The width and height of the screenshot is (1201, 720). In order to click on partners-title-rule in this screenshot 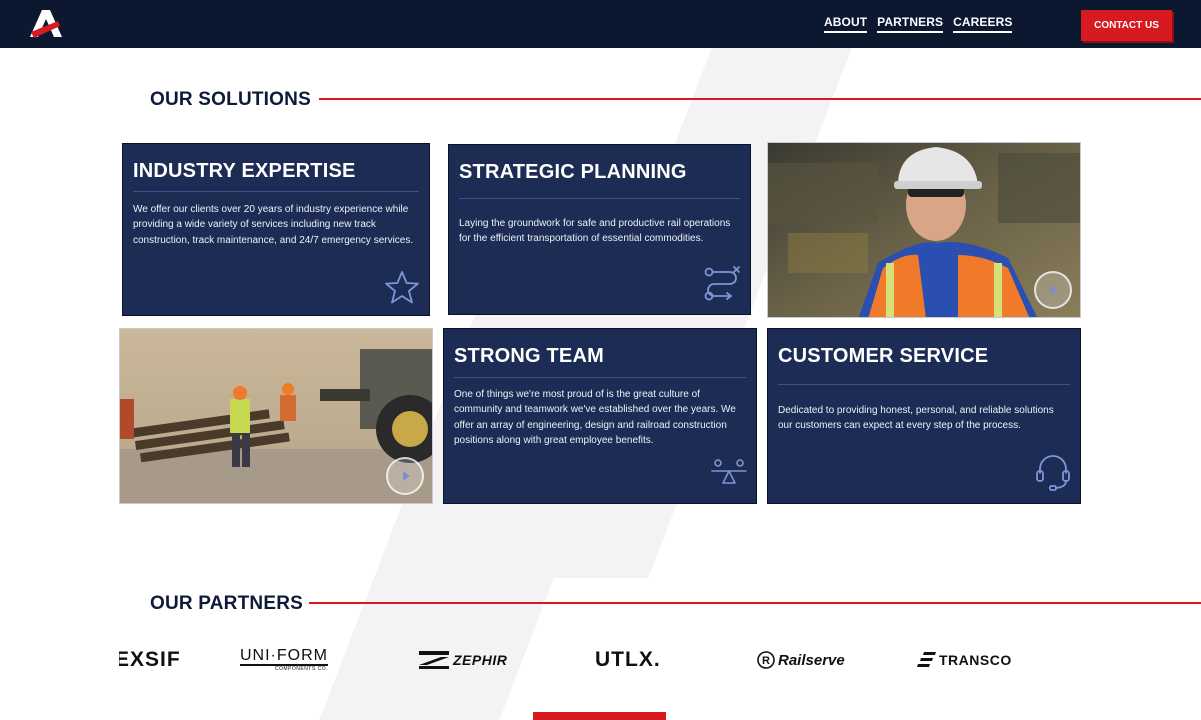, I will do `click(755, 603)`.